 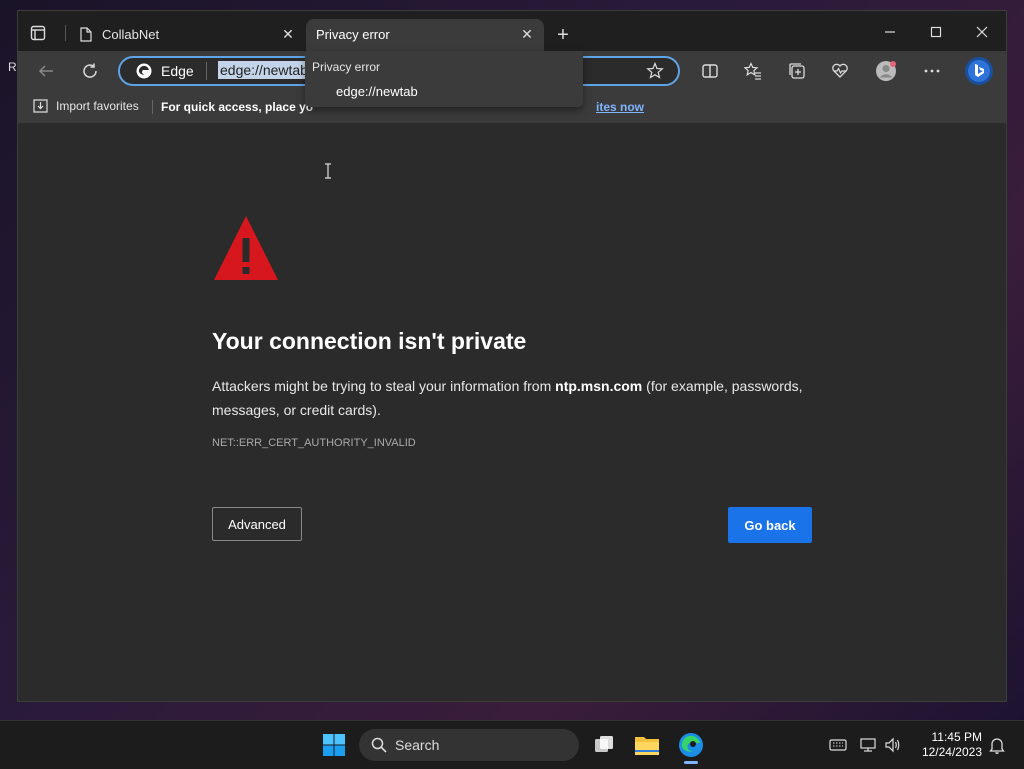 I want to click on page-title: Your connection isn't private, so click(x=369, y=341).